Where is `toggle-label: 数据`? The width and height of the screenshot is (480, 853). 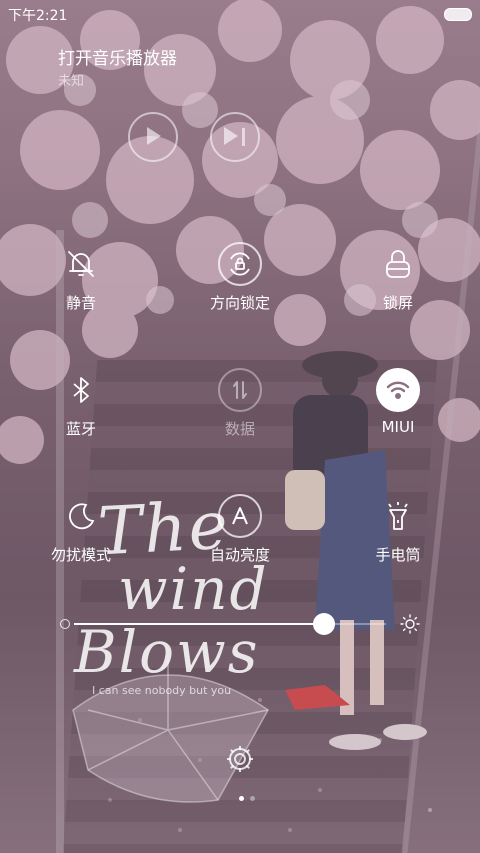 toggle-label: 数据 is located at coordinates (239, 429).